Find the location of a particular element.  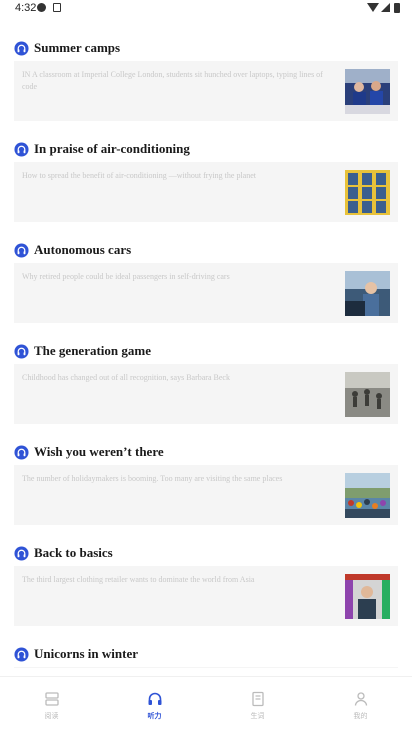

article-header: Unicorns in winter is located at coordinates (76, 654).